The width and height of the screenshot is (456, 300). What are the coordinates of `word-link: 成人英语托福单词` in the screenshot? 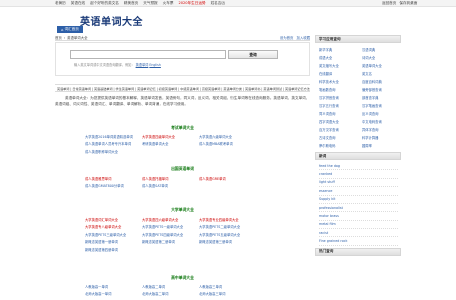 It's located at (170, 178).